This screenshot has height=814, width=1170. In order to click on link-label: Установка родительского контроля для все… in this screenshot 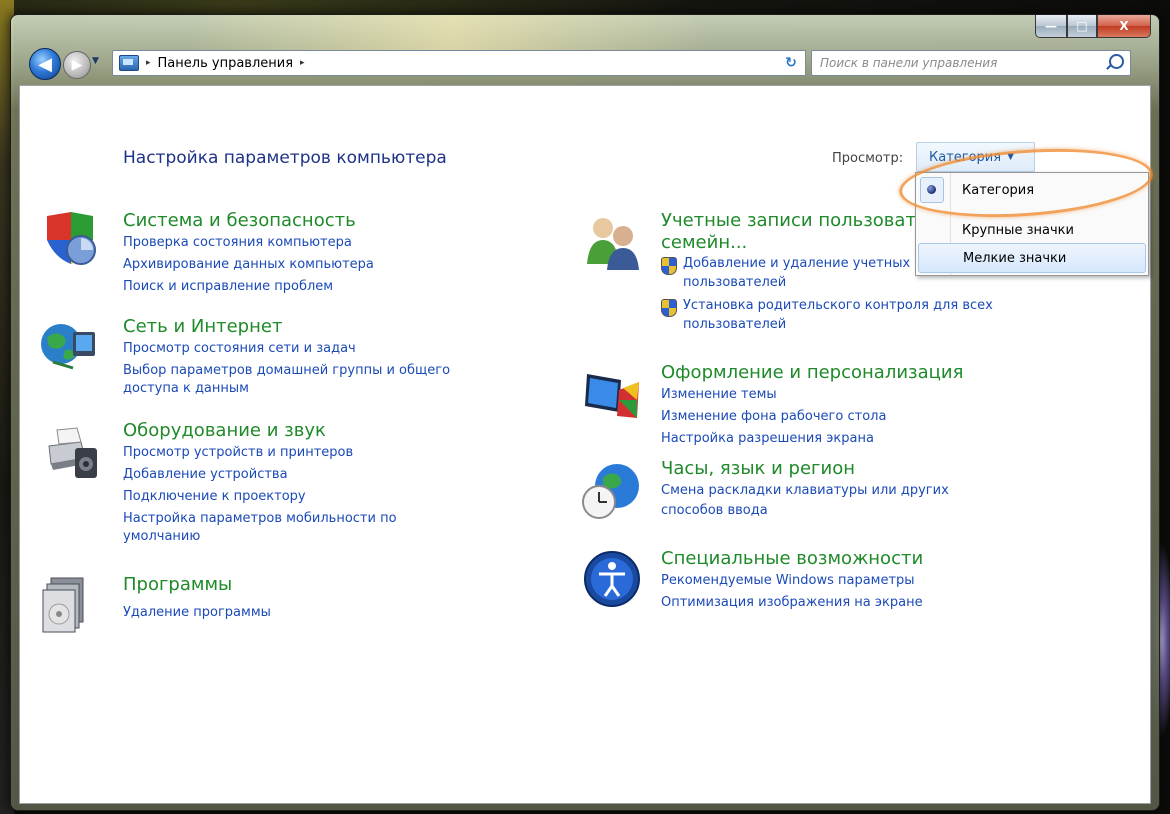, I will do `click(838, 305)`.